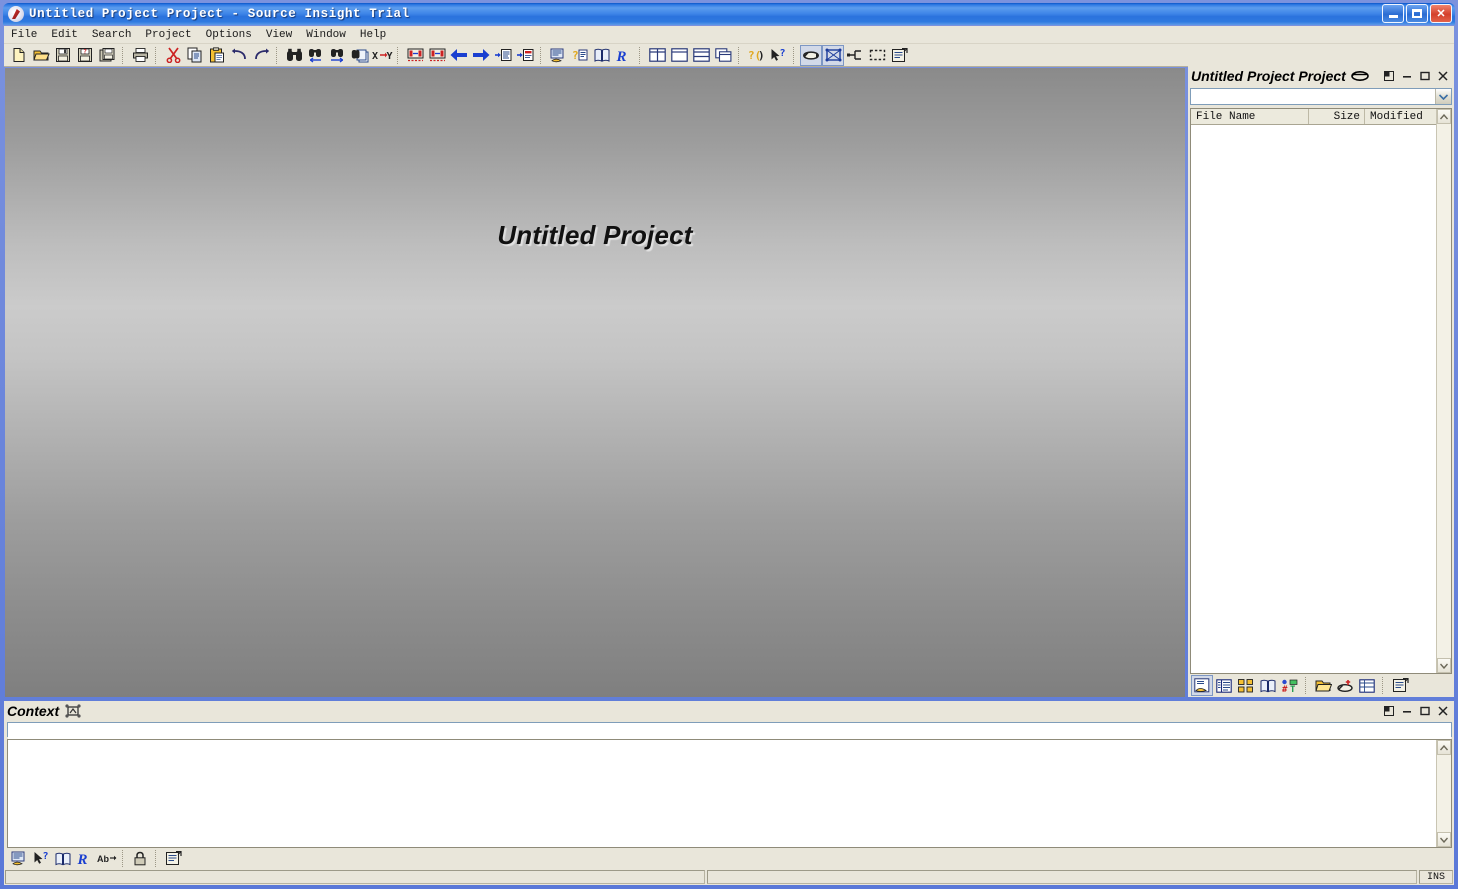  Describe the element at coordinates (778, 55) in the screenshot. I see `toolbar-context-help-icon: ?` at that location.